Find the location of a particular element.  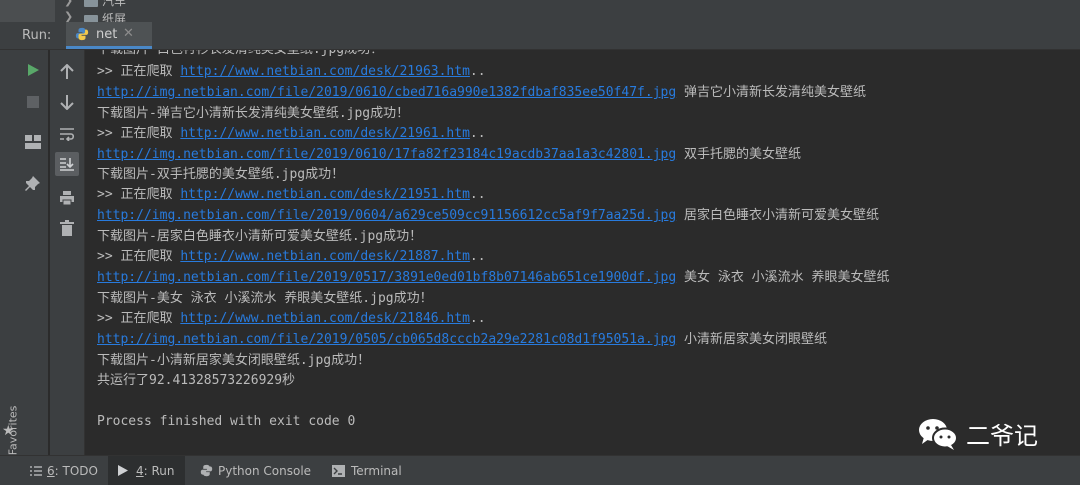

bottom-tool-bar: 6: TODO 4: Run Python Console Terminal is located at coordinates (540, 470).